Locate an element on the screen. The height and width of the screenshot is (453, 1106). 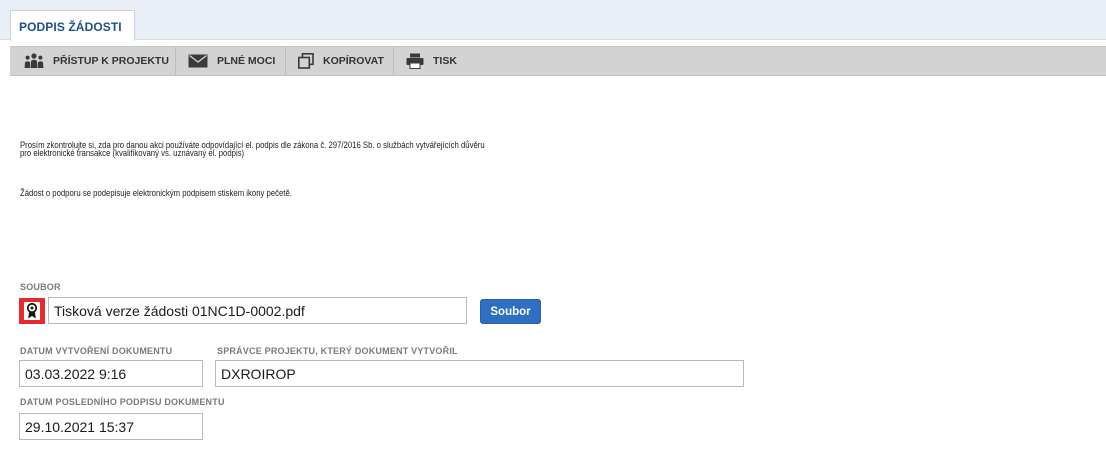
project-access-label: PŘÍSTUP K PROJEKTU is located at coordinates (111, 61).